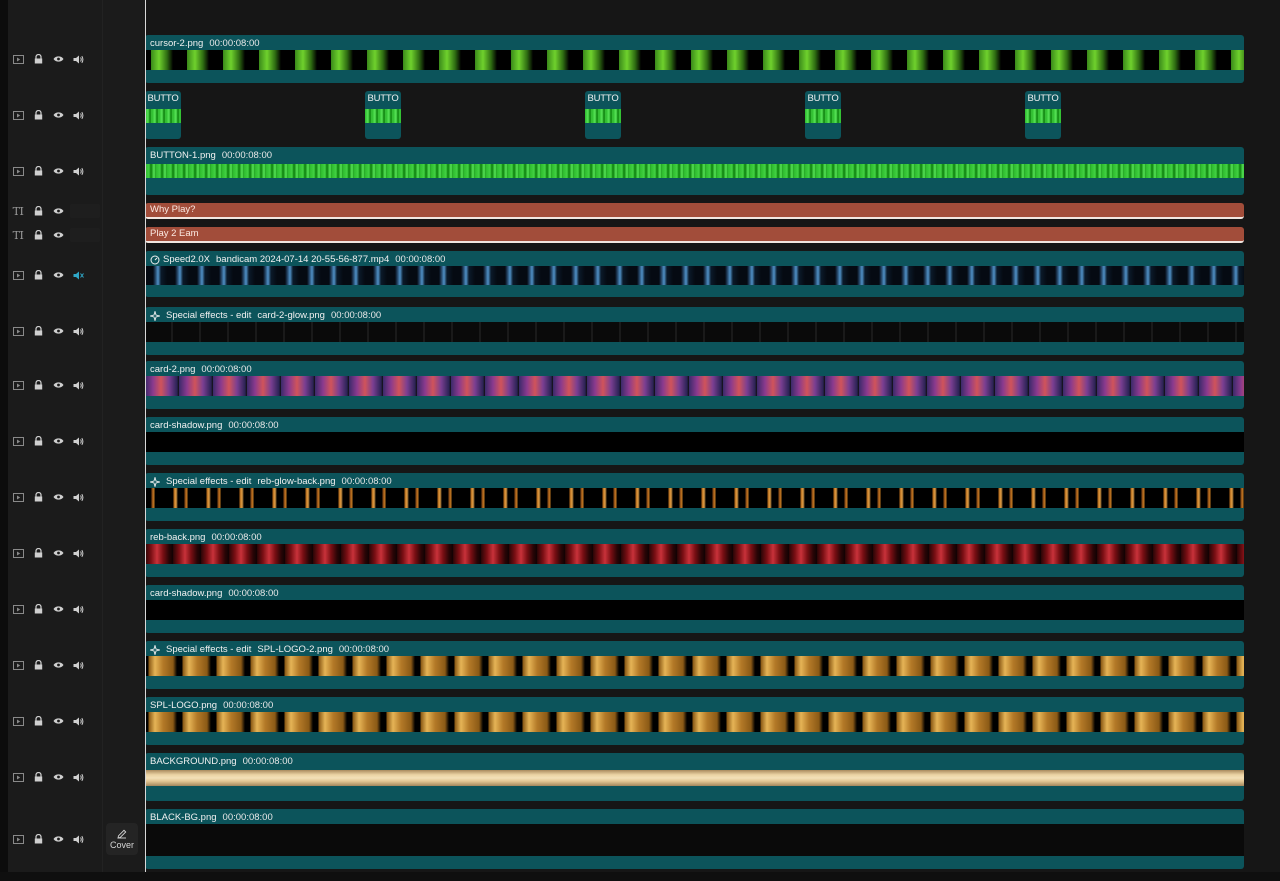  I want to click on clip-cursor-2: cursor-2.png 00:00:08:00, so click(694, 59).